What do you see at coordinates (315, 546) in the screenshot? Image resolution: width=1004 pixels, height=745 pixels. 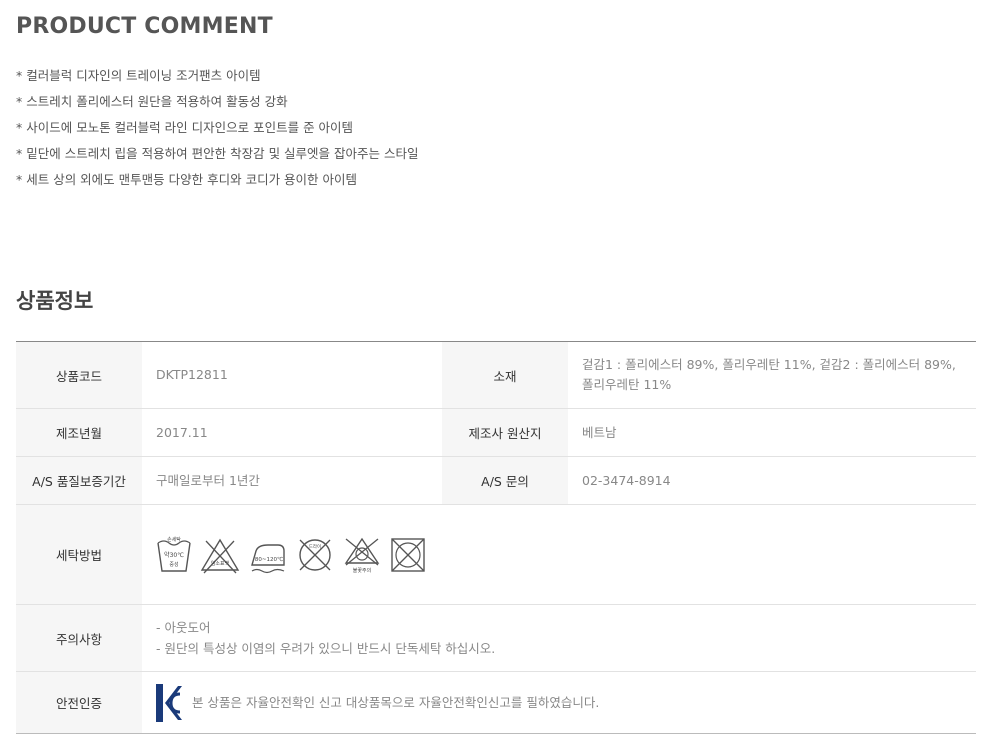 I see `dry-clean-text: 드라이` at bounding box center [315, 546].